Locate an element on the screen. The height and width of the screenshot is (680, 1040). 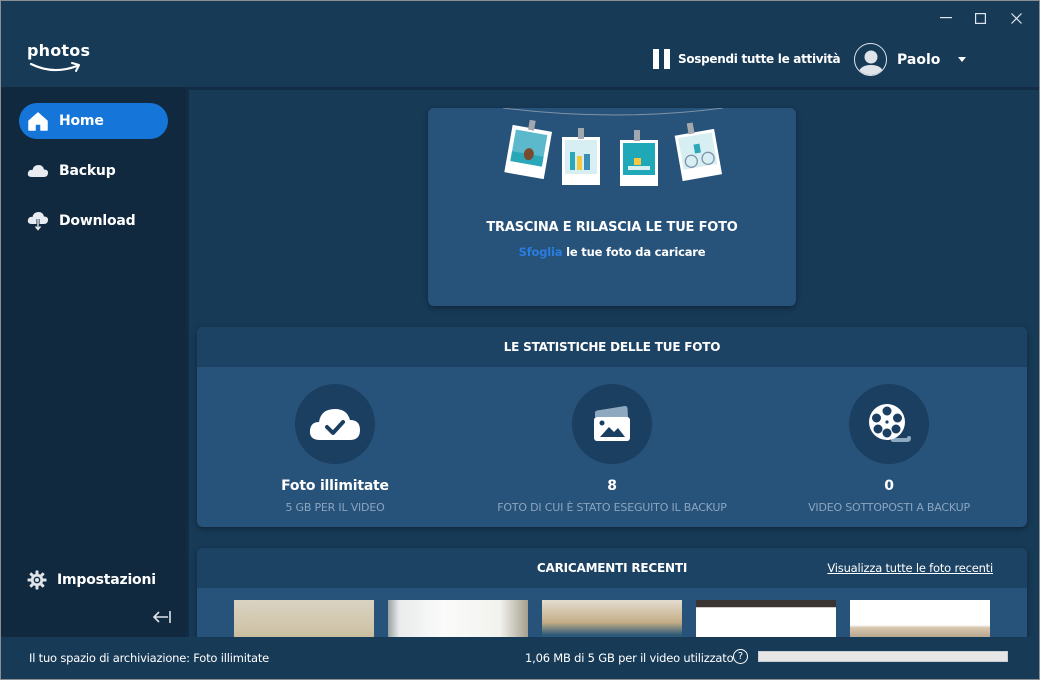
sidebar-item-backup: Backup is located at coordinates (93, 171).